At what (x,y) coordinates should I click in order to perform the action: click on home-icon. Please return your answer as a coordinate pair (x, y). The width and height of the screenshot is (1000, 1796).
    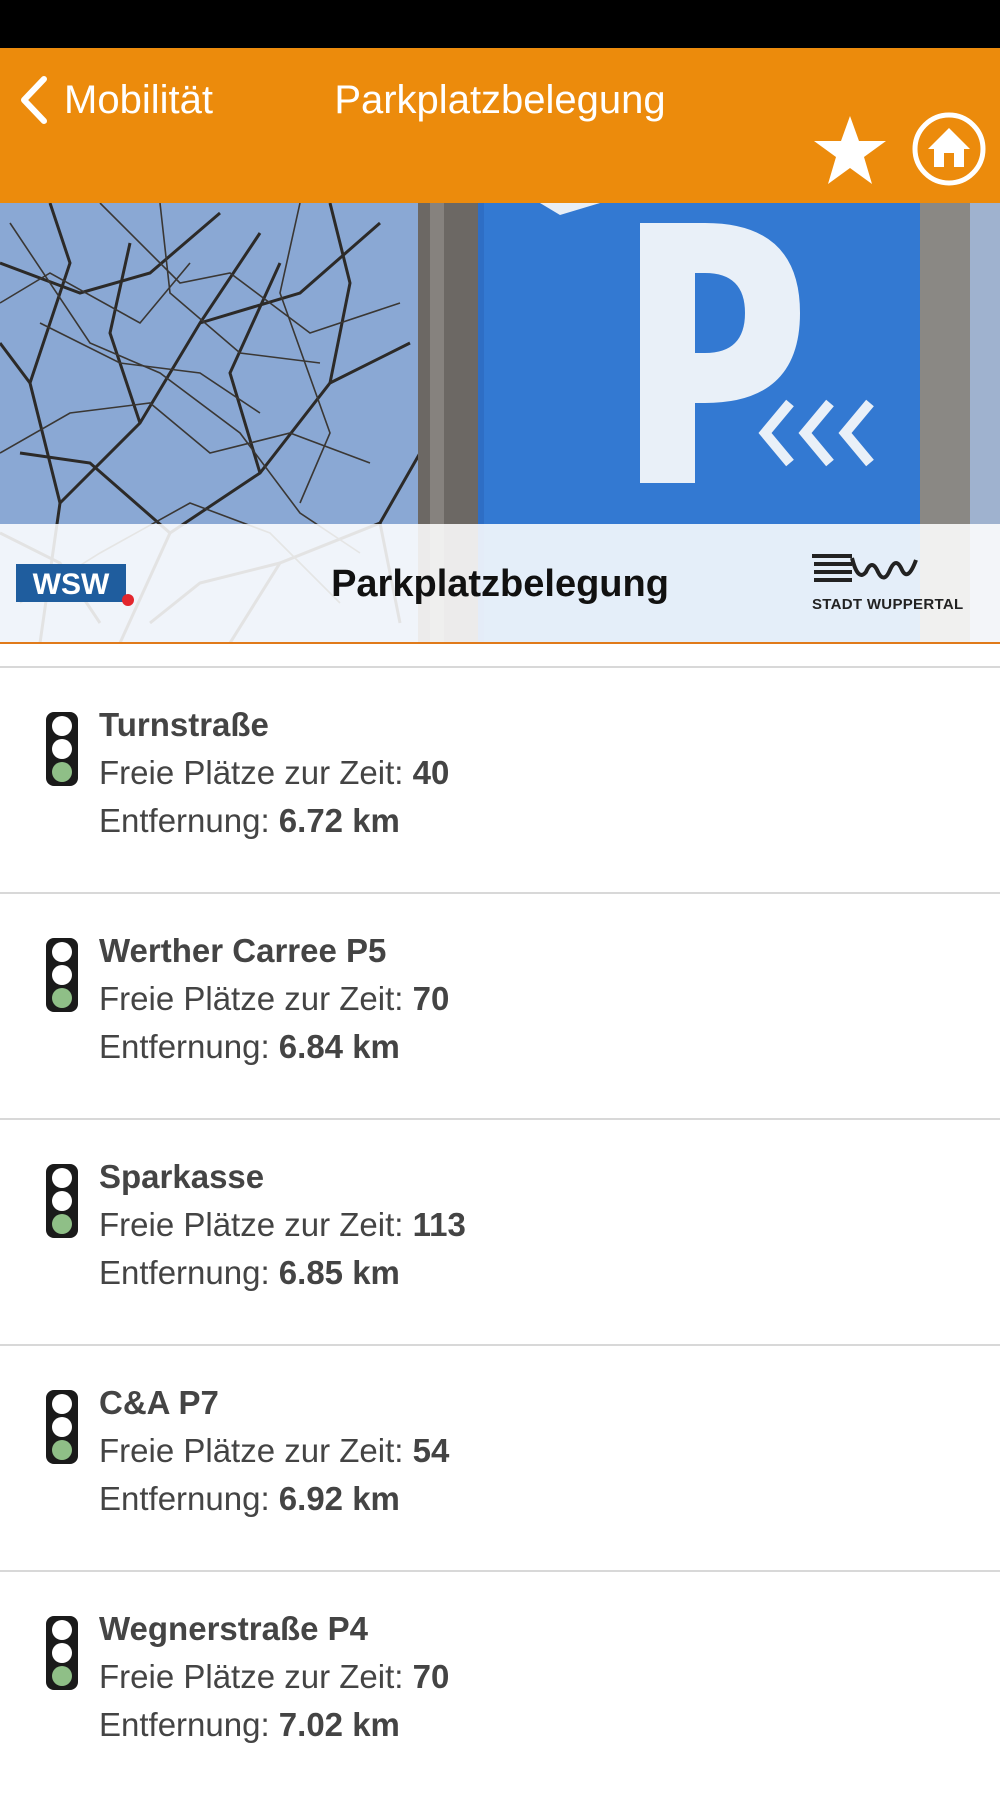
    Looking at the image, I should click on (949, 149).